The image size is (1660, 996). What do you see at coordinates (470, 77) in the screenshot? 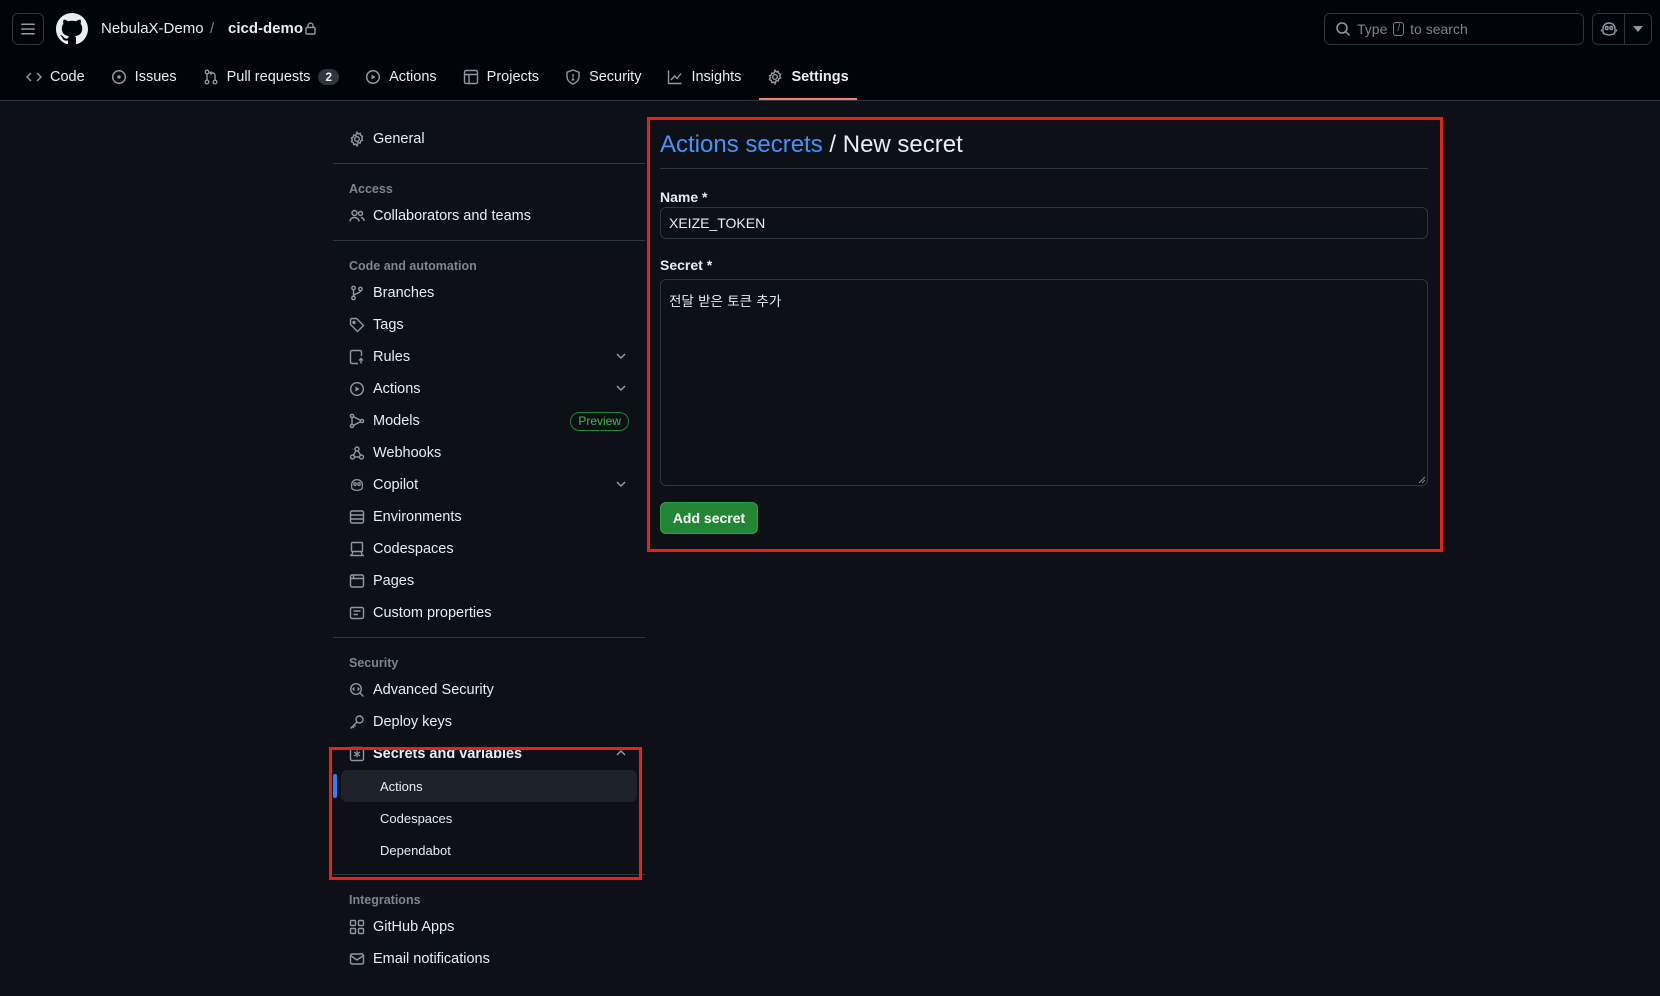
I see `table-icon` at bounding box center [470, 77].